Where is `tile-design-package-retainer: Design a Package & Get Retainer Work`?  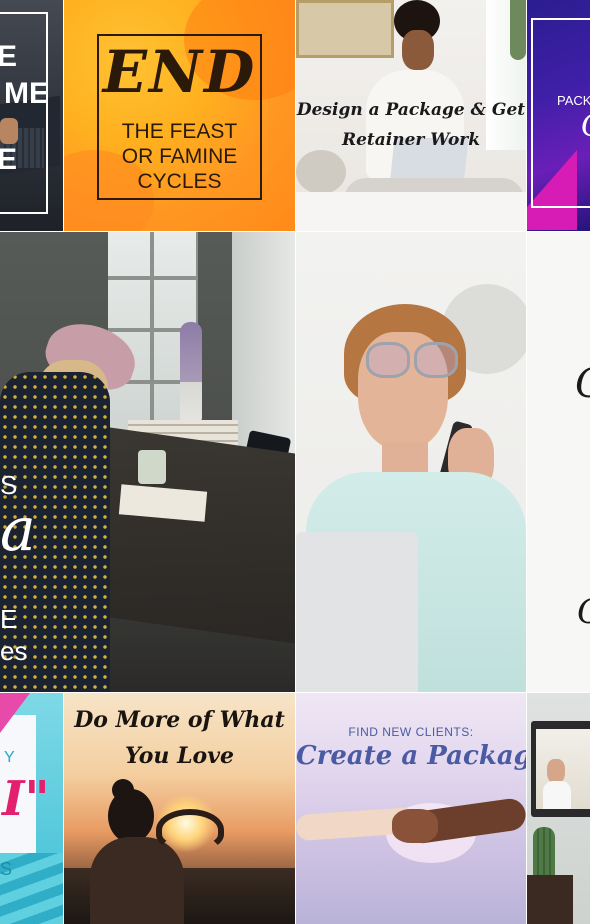
tile-design-package-retainer: Design a Package & Get Retainer Work is located at coordinates (411, 115).